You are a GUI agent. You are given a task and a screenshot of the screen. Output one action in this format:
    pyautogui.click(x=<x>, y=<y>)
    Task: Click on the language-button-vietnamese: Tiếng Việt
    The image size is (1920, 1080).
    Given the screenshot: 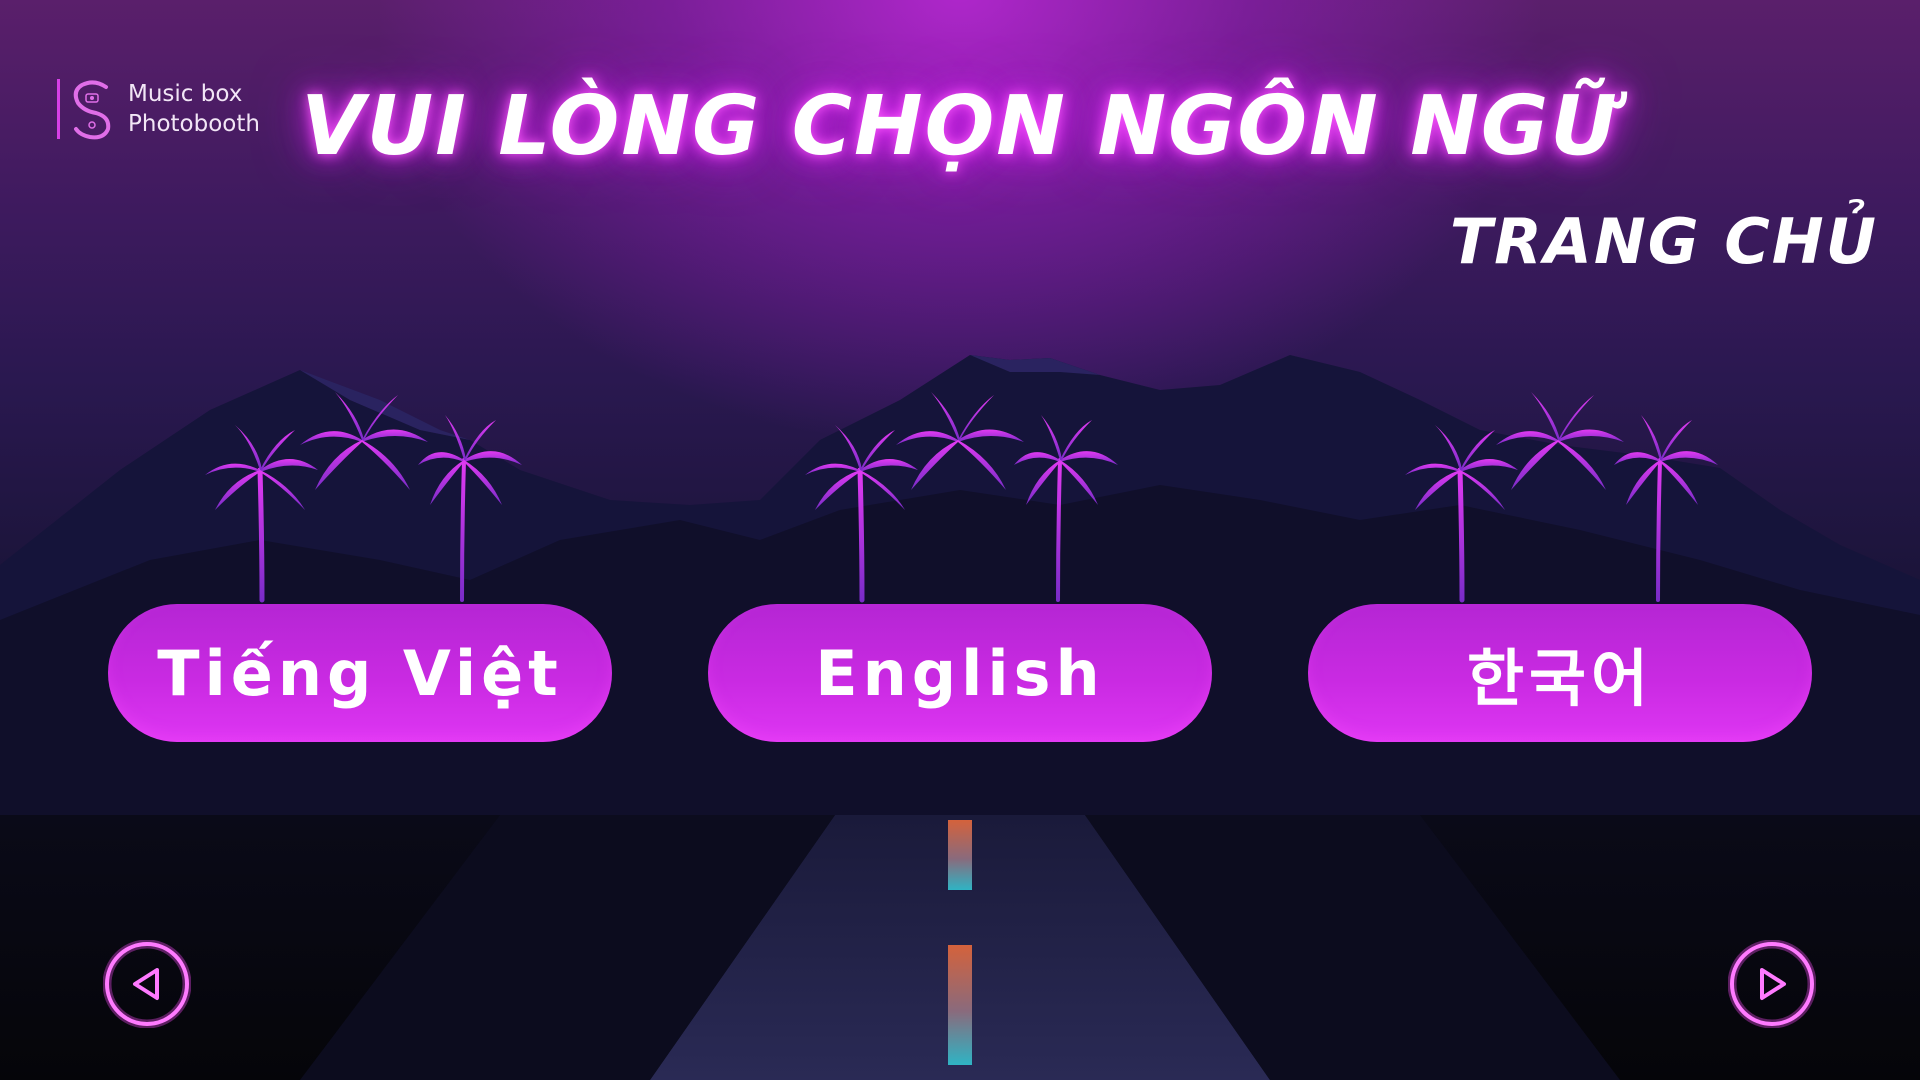 What is the action you would take?
    pyautogui.click(x=360, y=673)
    